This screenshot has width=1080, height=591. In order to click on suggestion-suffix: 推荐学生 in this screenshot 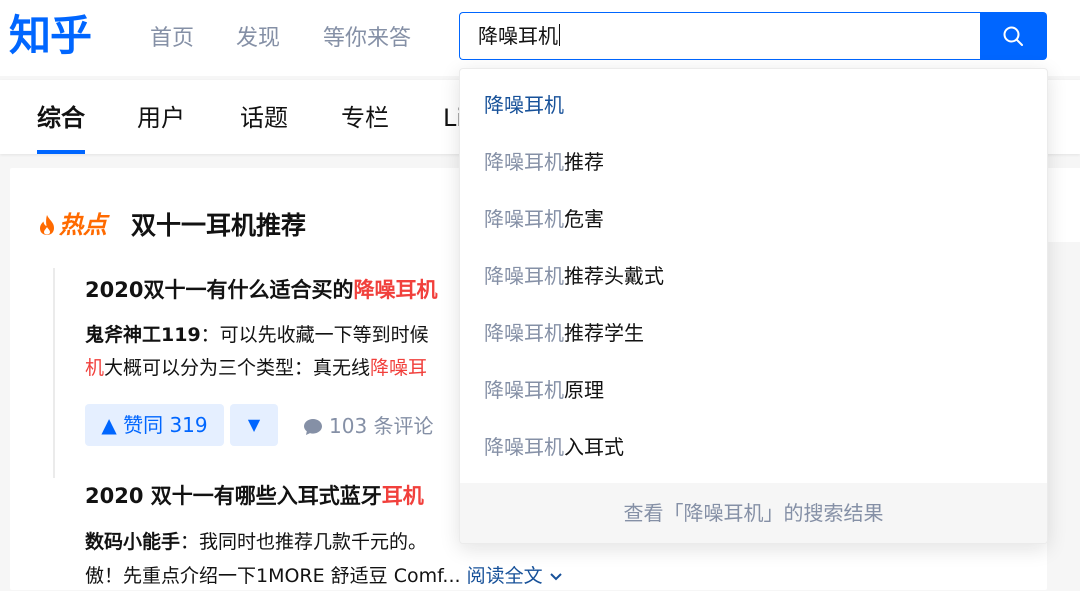, I will do `click(604, 333)`.